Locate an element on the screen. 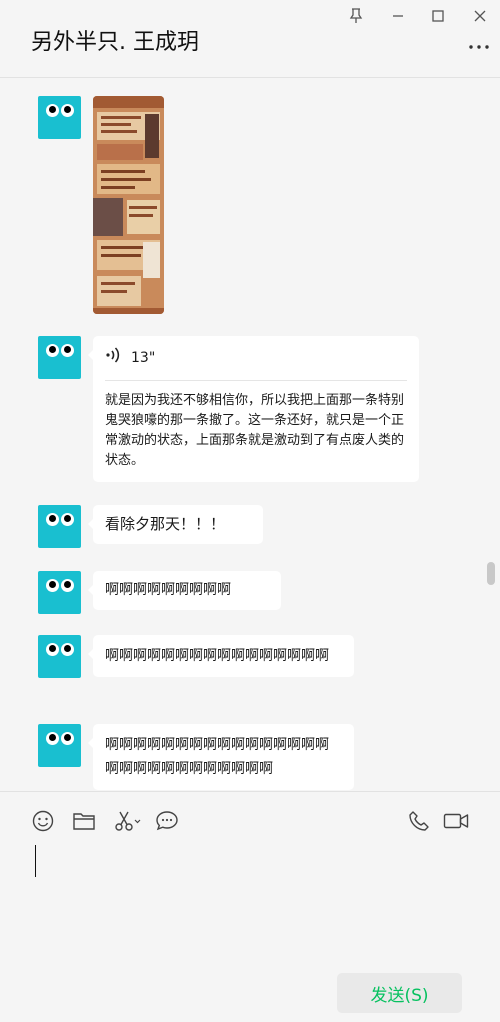 This screenshot has height=1022, width=500. title-bar: 另外半只. 王成玥 is located at coordinates (250, 39).